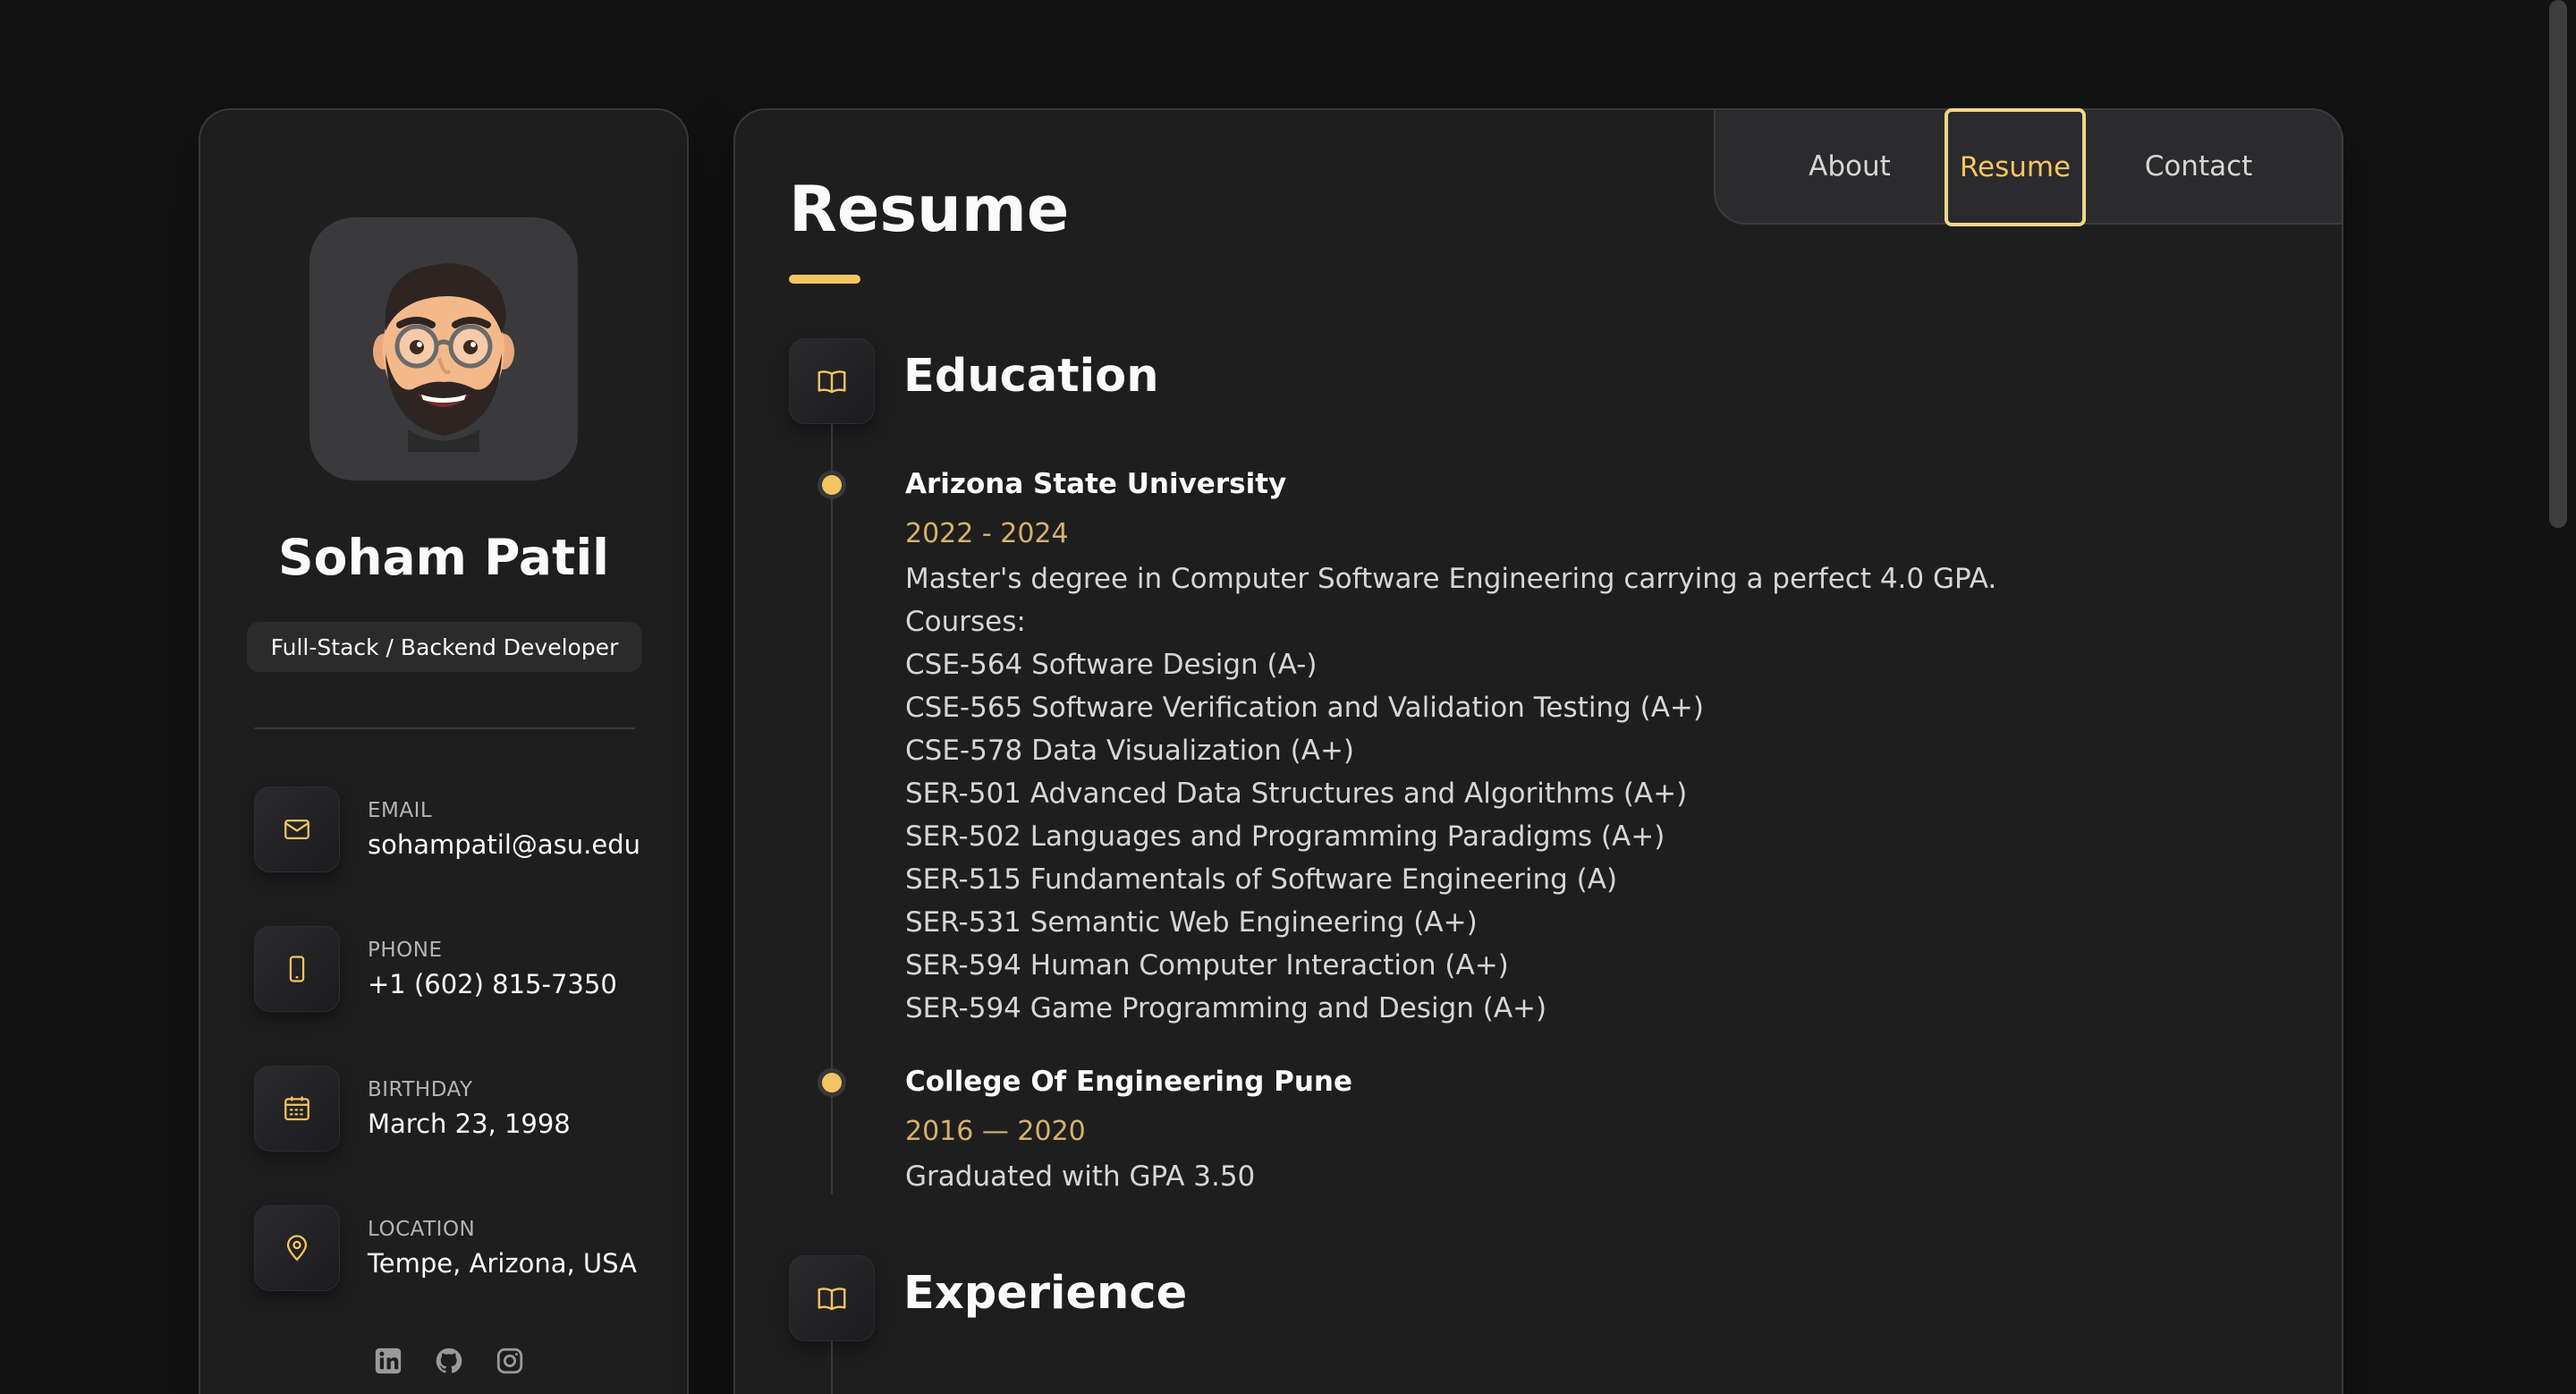 Image resolution: width=2576 pixels, height=1394 pixels. I want to click on calendar-icon, so click(297, 1109).